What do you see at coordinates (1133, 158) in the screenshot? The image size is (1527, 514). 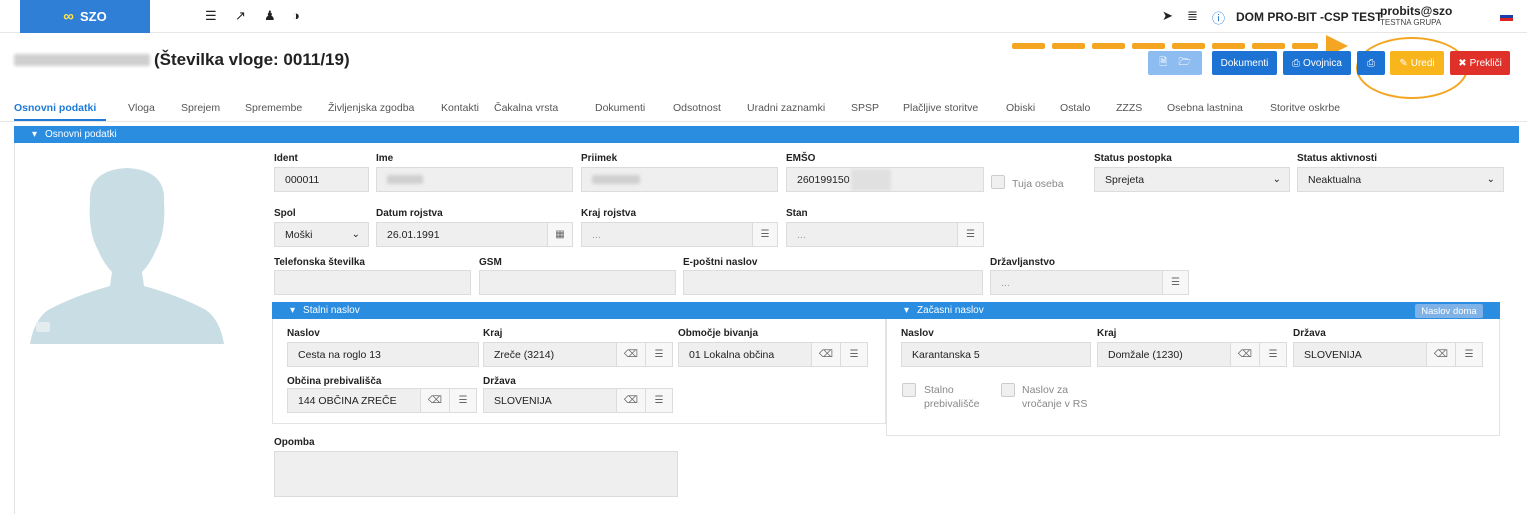 I see `status-postopka-label: Status postopka` at bounding box center [1133, 158].